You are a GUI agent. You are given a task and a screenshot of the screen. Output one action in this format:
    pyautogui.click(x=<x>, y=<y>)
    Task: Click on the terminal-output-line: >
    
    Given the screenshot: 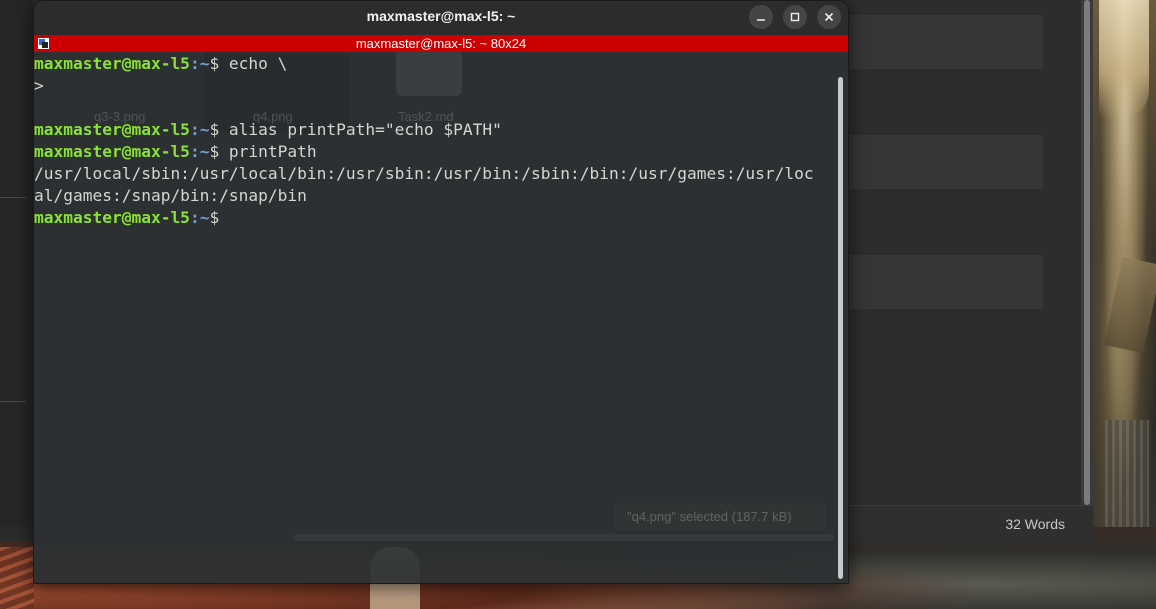 What is the action you would take?
    pyautogui.click(x=39, y=85)
    